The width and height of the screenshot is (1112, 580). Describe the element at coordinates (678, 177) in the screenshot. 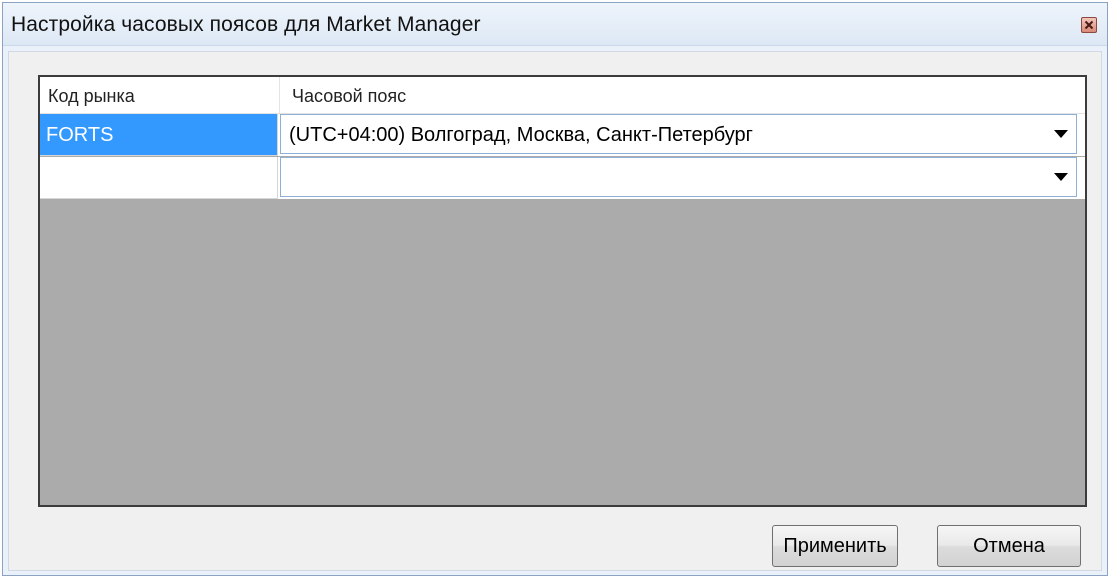

I see `timezone-combobox` at that location.